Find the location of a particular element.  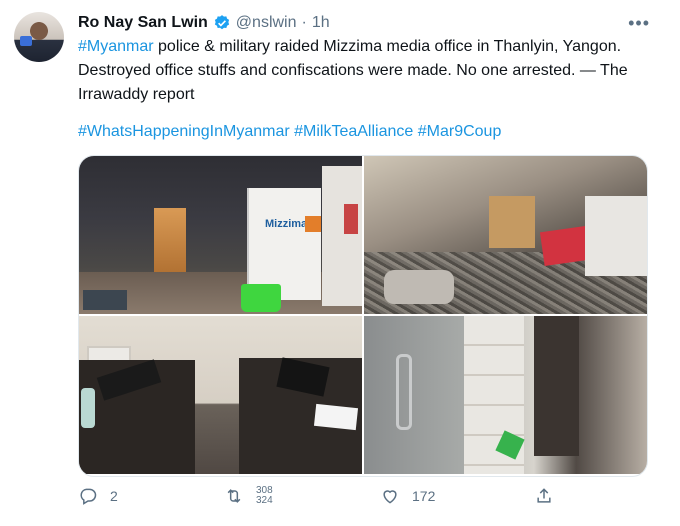

retweet-icon is located at coordinates (234, 496).